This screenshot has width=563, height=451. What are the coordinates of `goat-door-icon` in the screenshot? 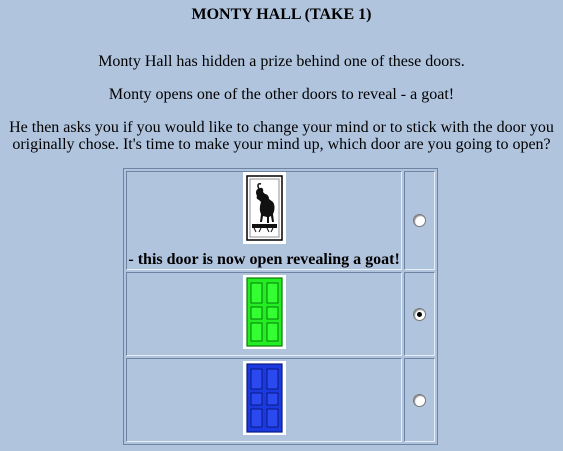 It's located at (264, 210).